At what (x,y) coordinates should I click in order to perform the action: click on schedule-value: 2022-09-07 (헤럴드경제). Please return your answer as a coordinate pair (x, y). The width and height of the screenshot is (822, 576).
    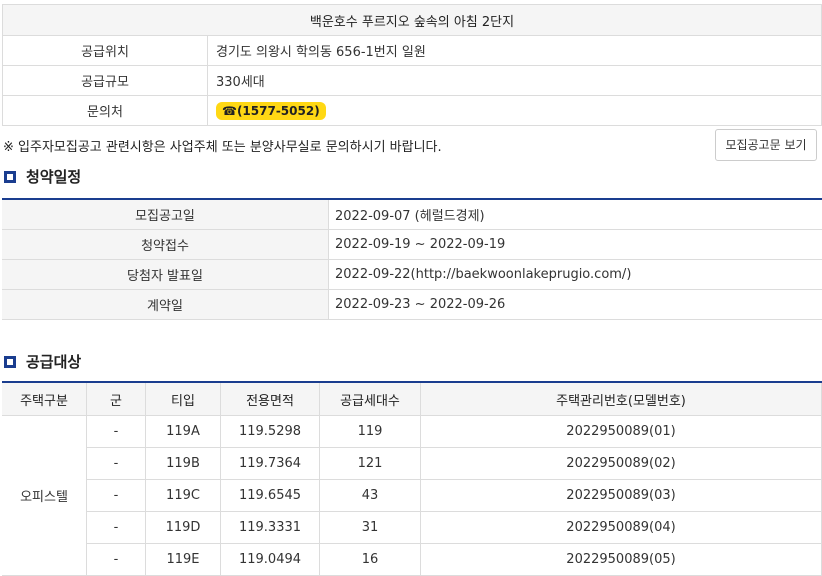
    Looking at the image, I should click on (575, 214).